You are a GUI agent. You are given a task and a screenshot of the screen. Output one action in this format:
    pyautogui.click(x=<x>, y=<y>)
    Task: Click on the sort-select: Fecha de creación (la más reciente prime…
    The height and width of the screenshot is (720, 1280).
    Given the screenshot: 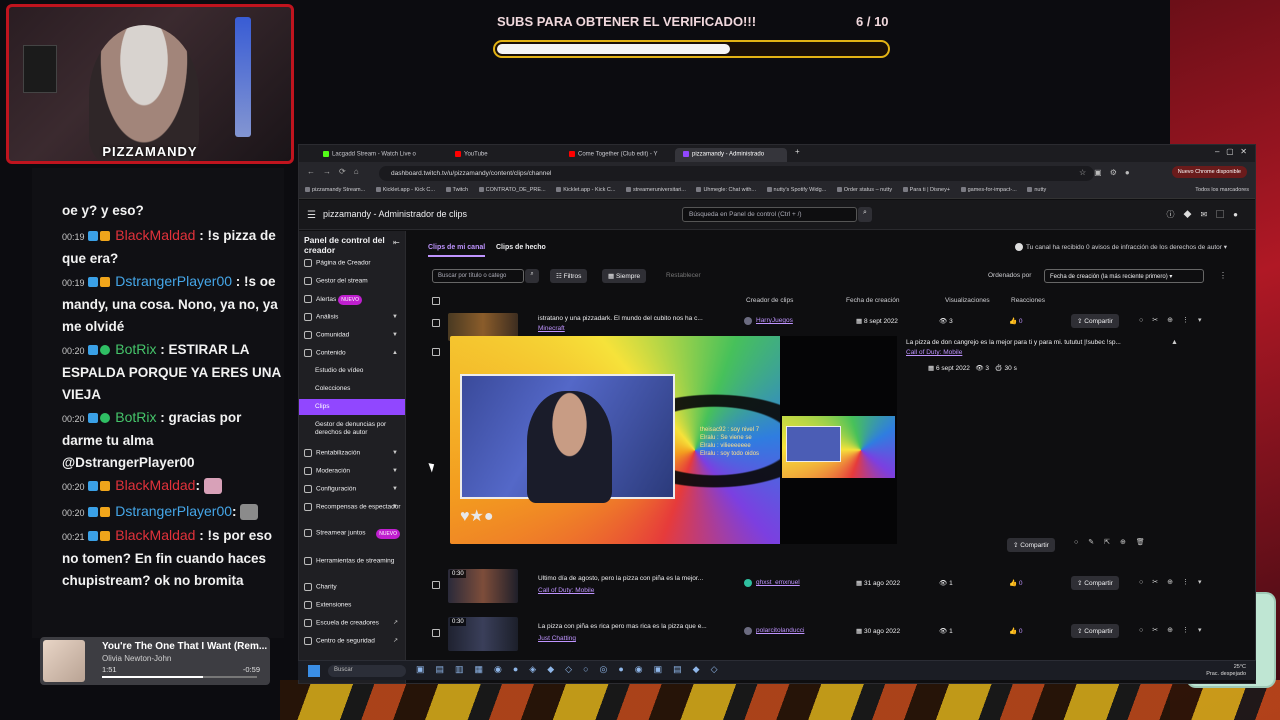 What is the action you would take?
    pyautogui.click(x=1124, y=276)
    